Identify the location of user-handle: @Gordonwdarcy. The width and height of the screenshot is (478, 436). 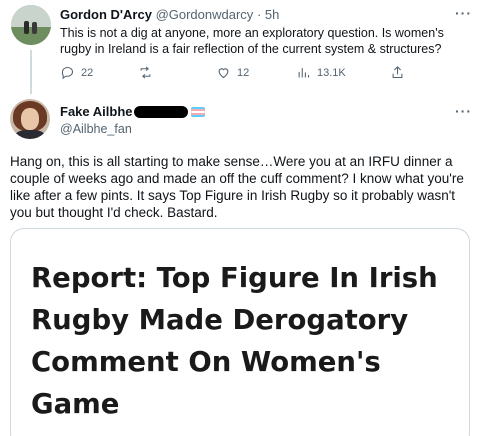
(205, 14).